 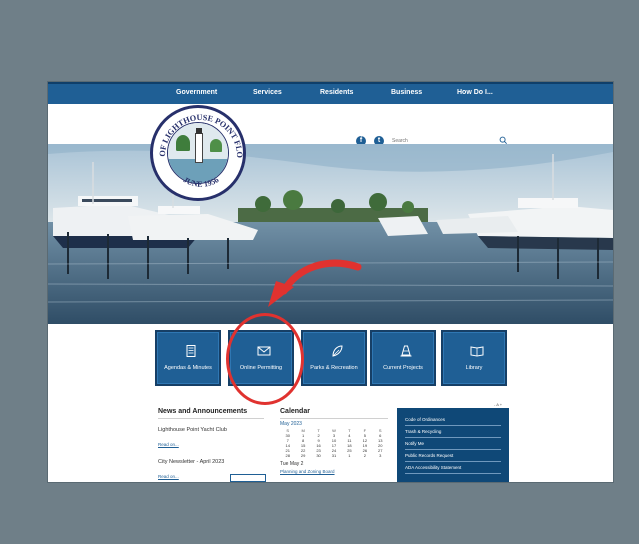 What do you see at coordinates (188, 358) in the screenshot?
I see `tile-agendas-minutes: Agendas & Minutes` at bounding box center [188, 358].